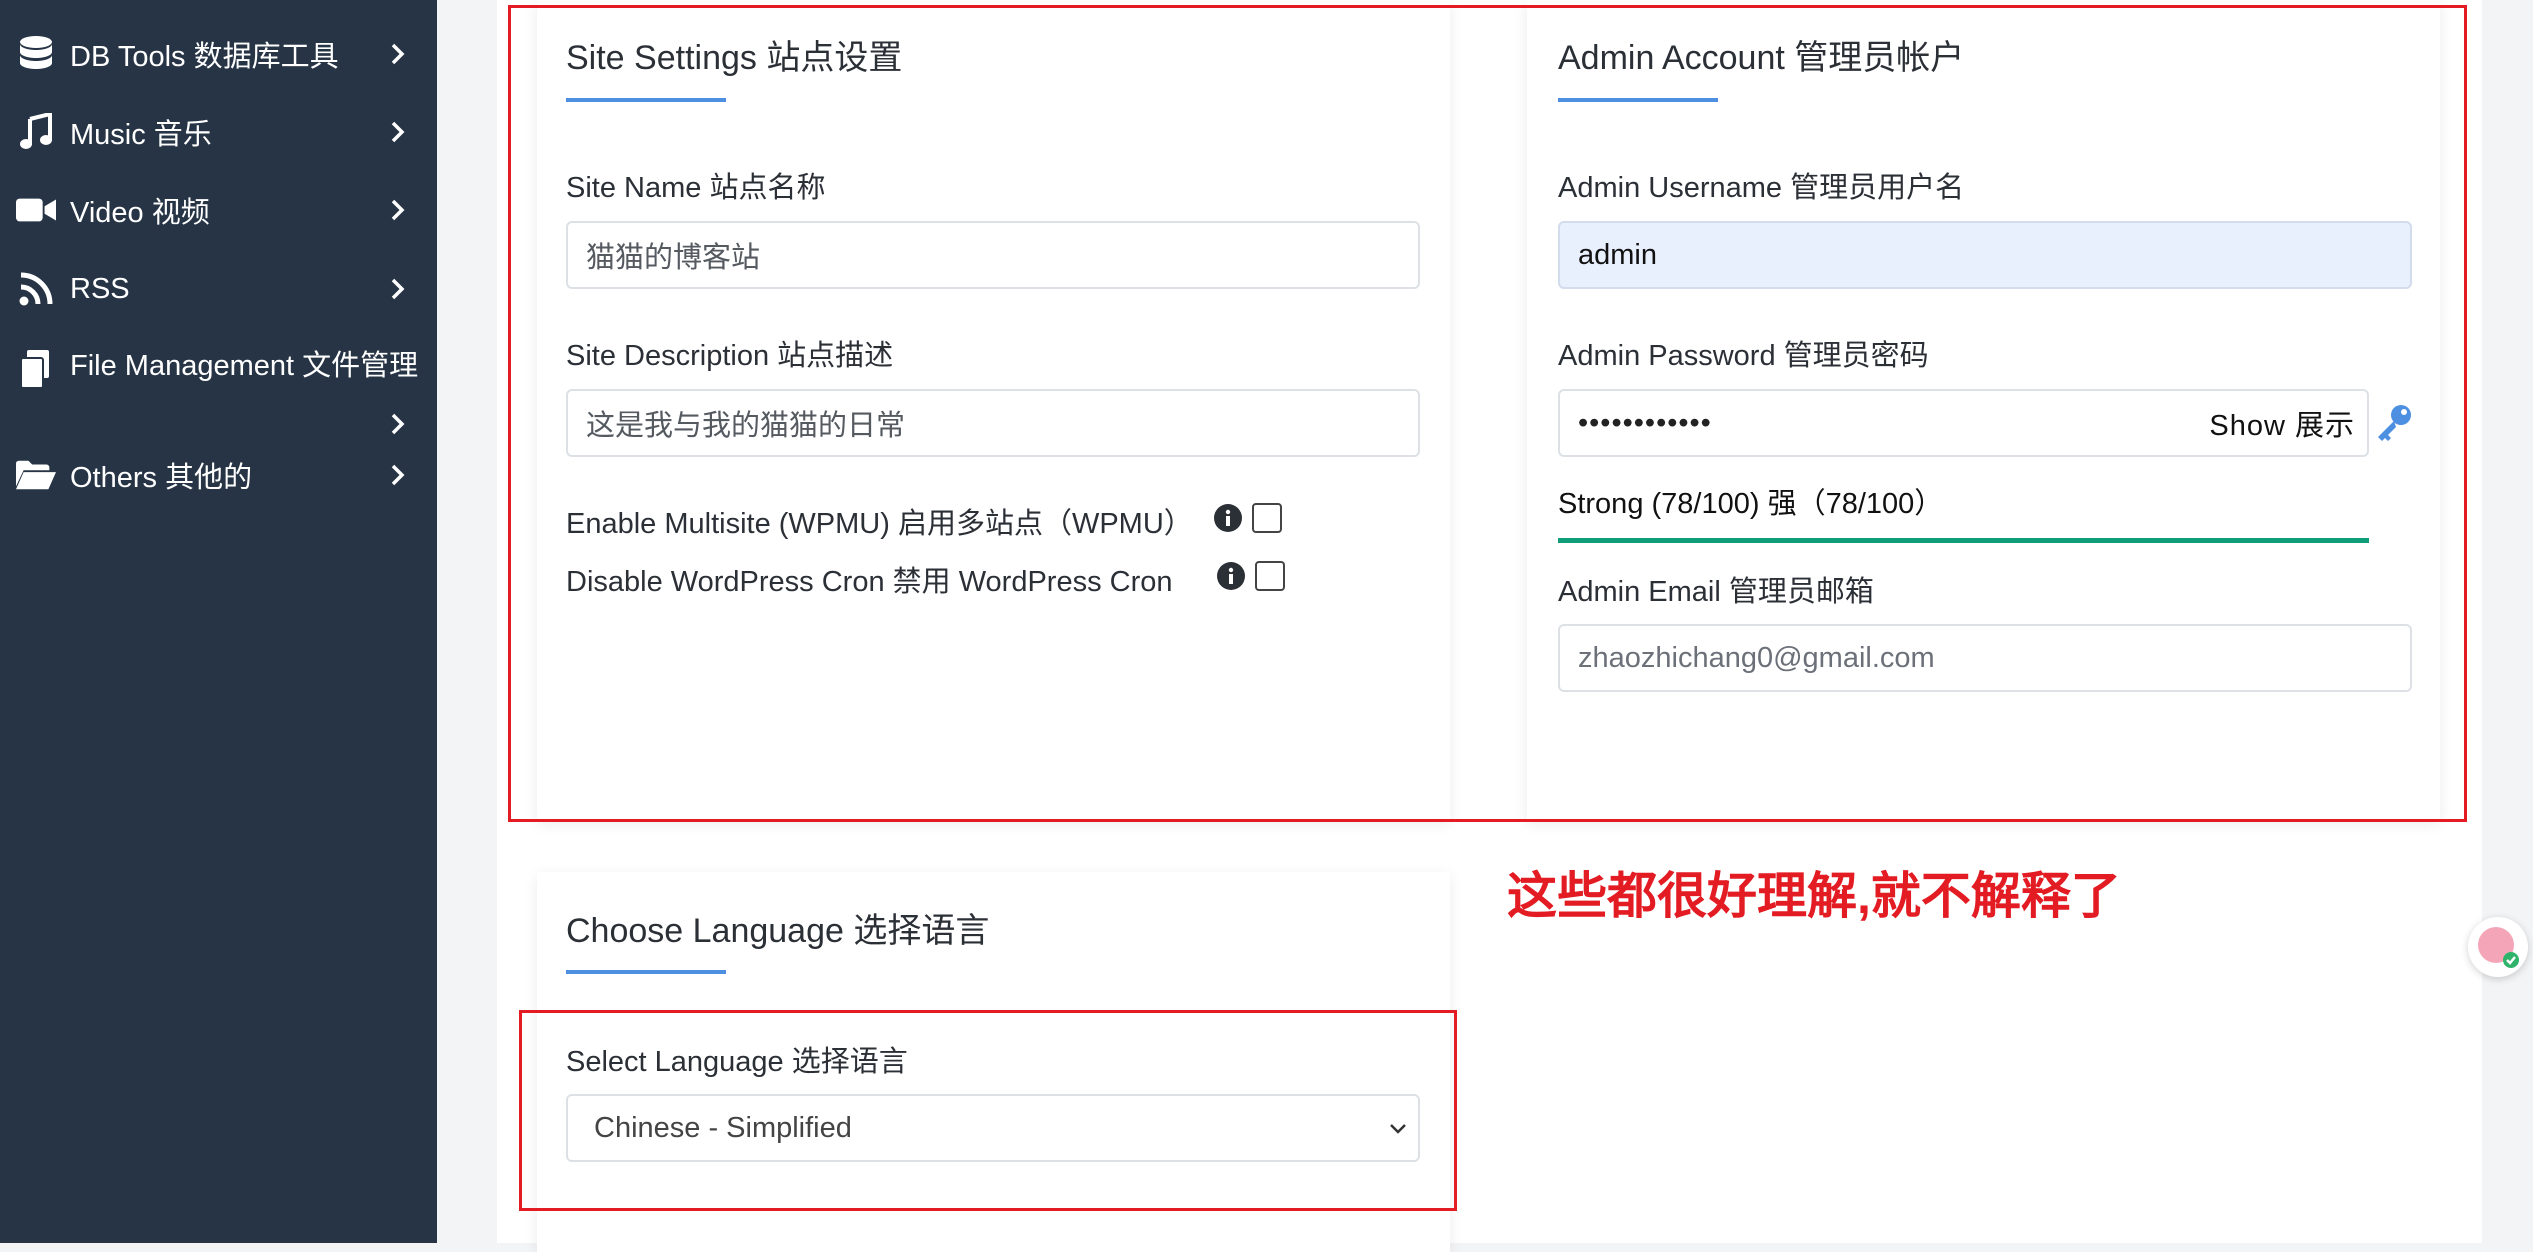 The image size is (2533, 1252). Describe the element at coordinates (218, 392) in the screenshot. I see `sidebar-item-file-management: File Management 文件管理` at that location.